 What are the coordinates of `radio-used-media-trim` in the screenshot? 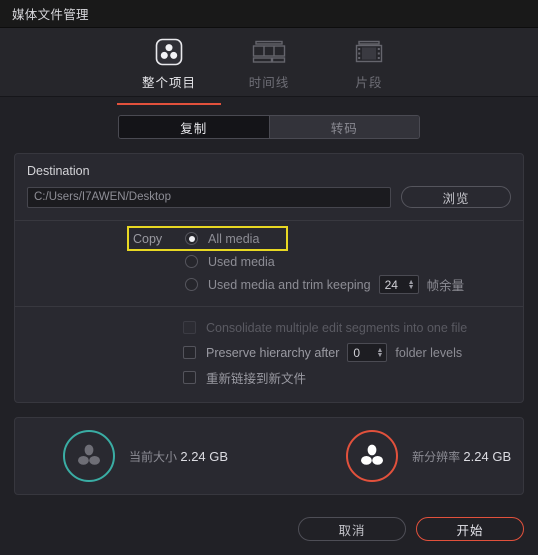 It's located at (191, 284).